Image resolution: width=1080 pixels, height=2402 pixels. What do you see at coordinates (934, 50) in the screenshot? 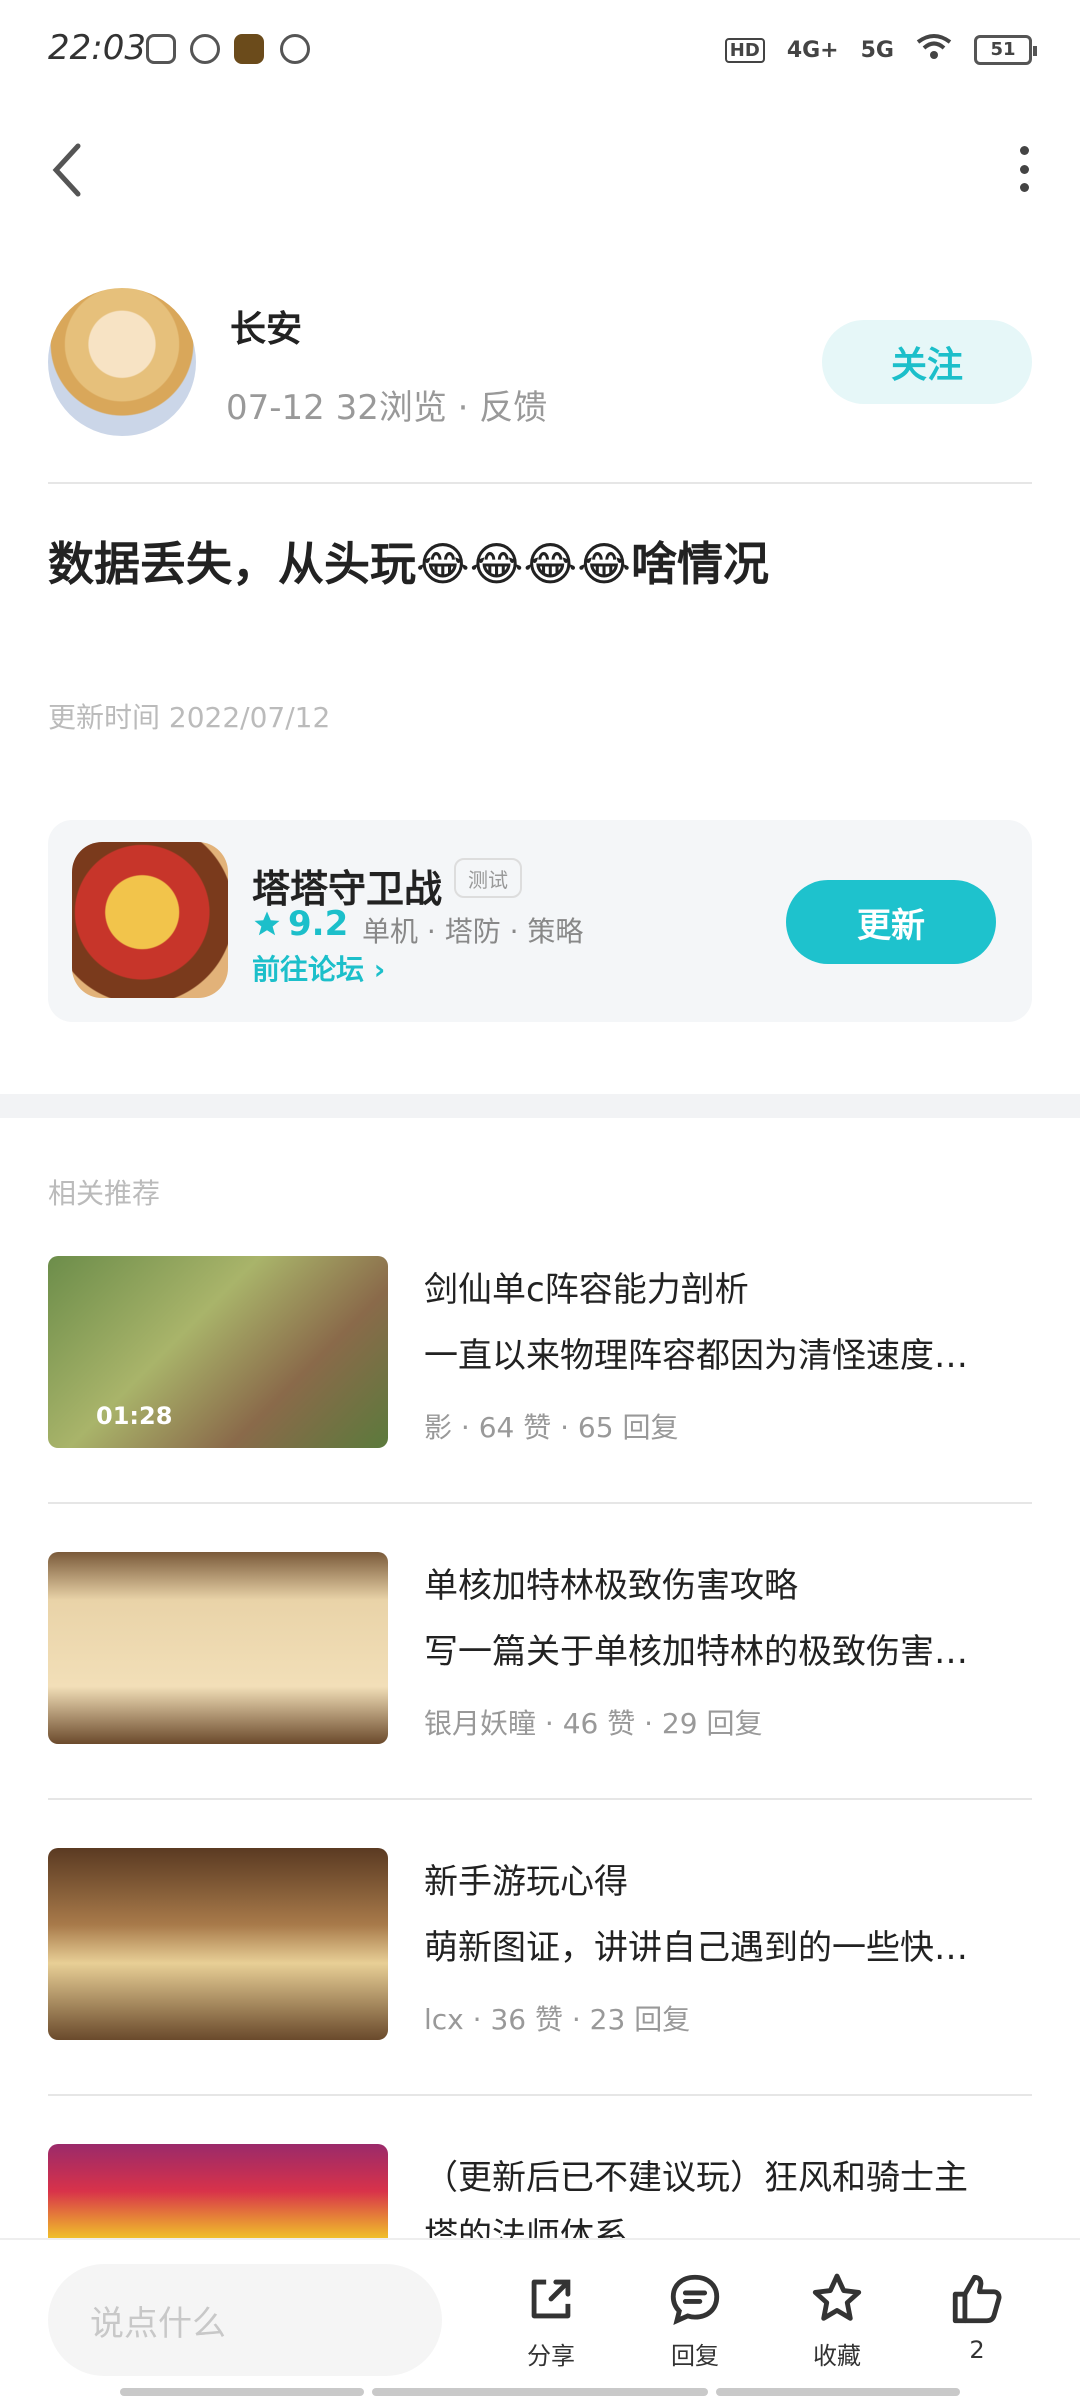
I see `wifi-icon` at bounding box center [934, 50].